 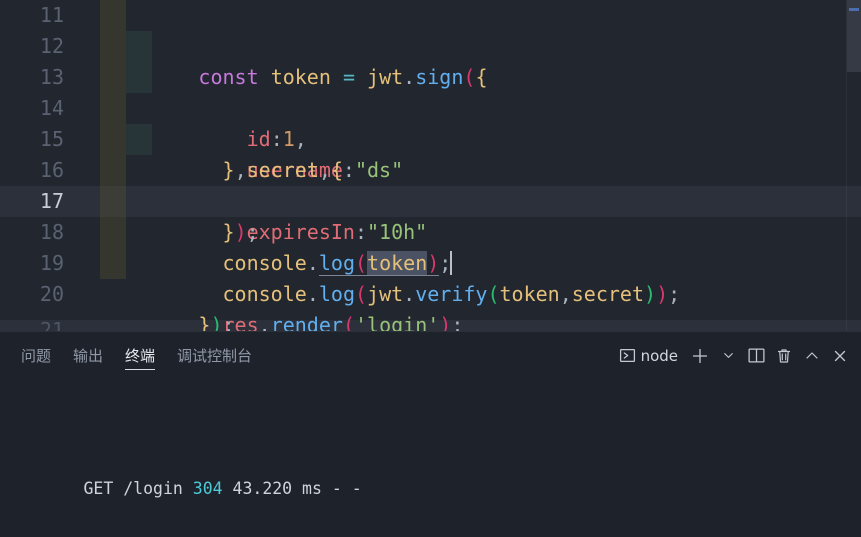 What do you see at coordinates (51, 77) in the screenshot?
I see `line-number: 13` at bounding box center [51, 77].